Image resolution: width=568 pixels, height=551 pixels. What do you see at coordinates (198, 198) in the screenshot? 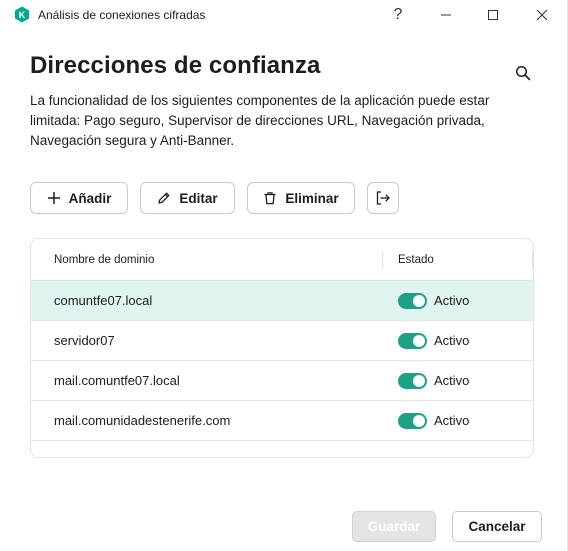
I see `edit-button-label: Editar` at bounding box center [198, 198].